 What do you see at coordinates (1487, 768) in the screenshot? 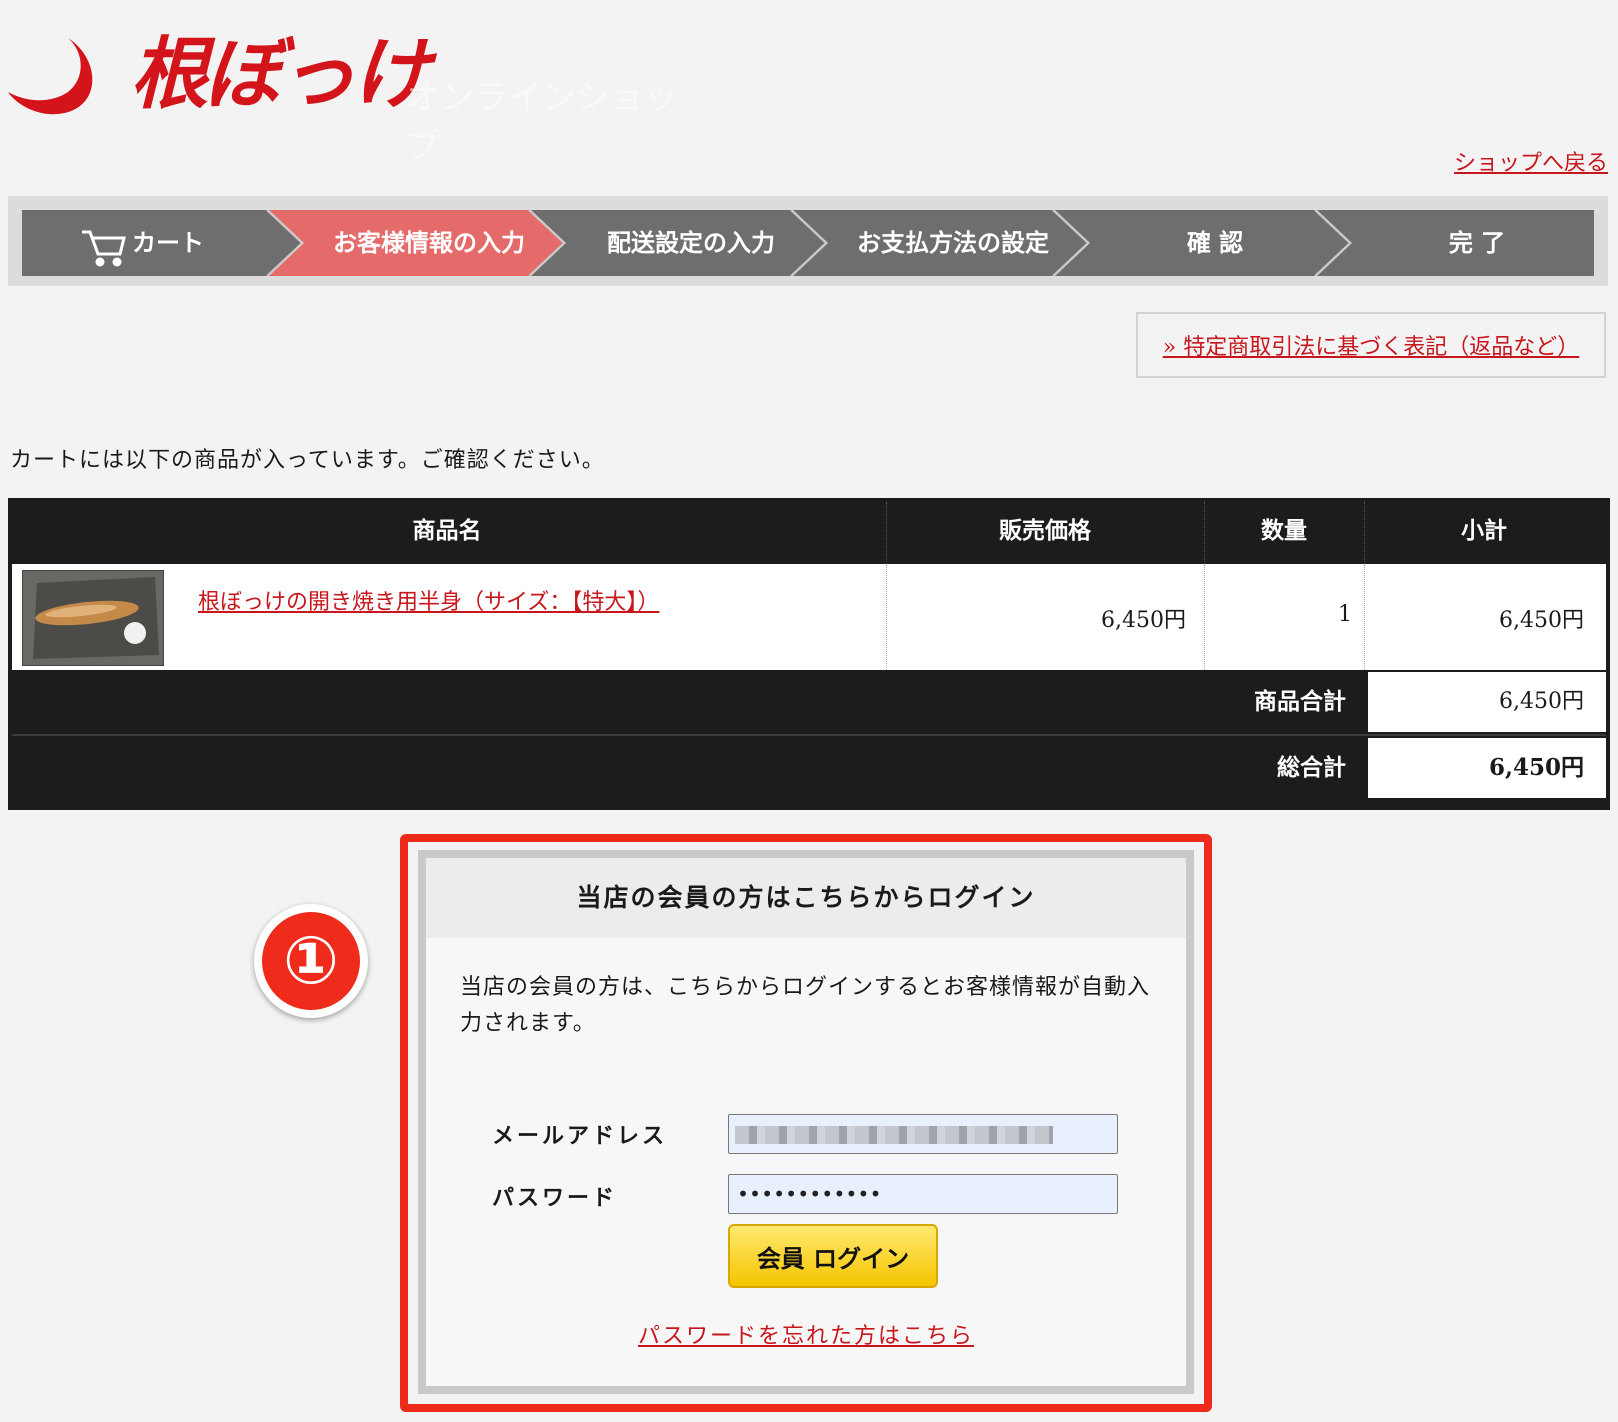
I see `grand-total-value: 6,450円` at bounding box center [1487, 768].